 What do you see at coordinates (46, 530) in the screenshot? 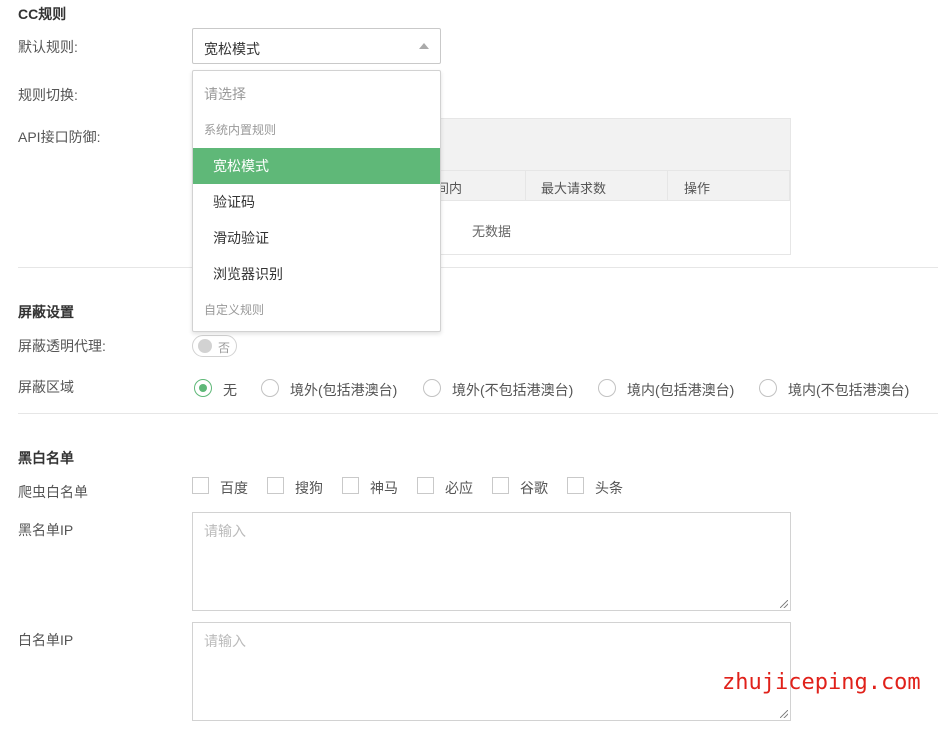
I see `blacklist-ip-label: 黑名单IP` at bounding box center [46, 530].